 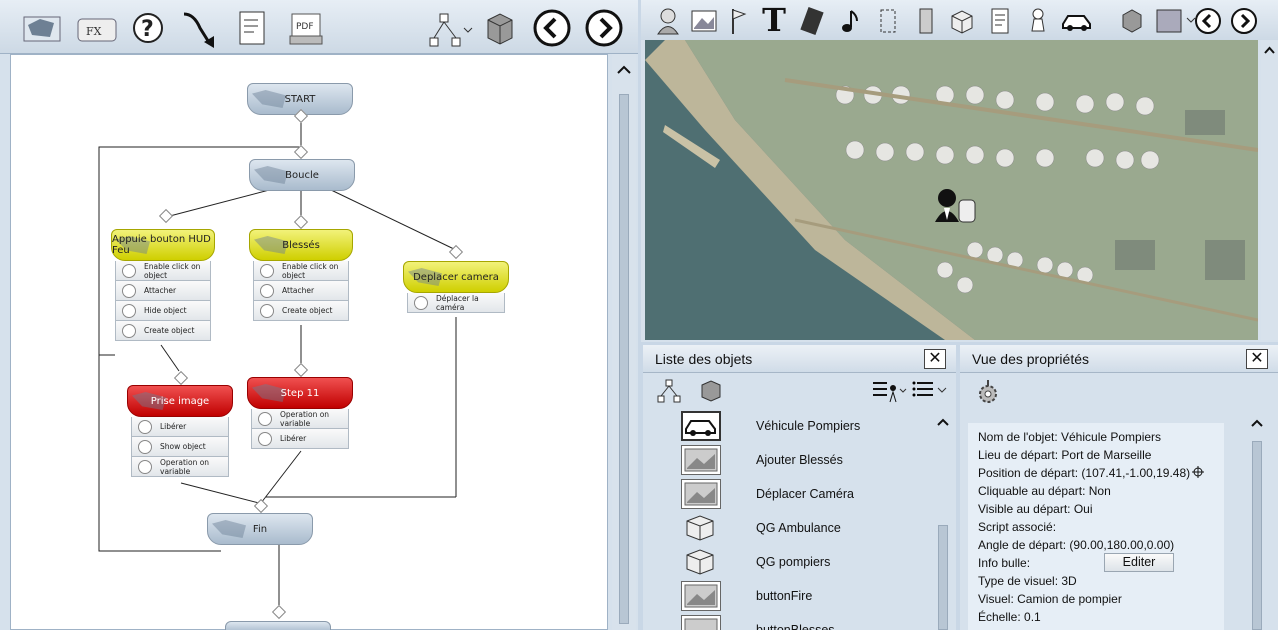 What do you see at coordinates (1176, 21) in the screenshot?
I see `landscape-dropdown-icon` at bounding box center [1176, 21].